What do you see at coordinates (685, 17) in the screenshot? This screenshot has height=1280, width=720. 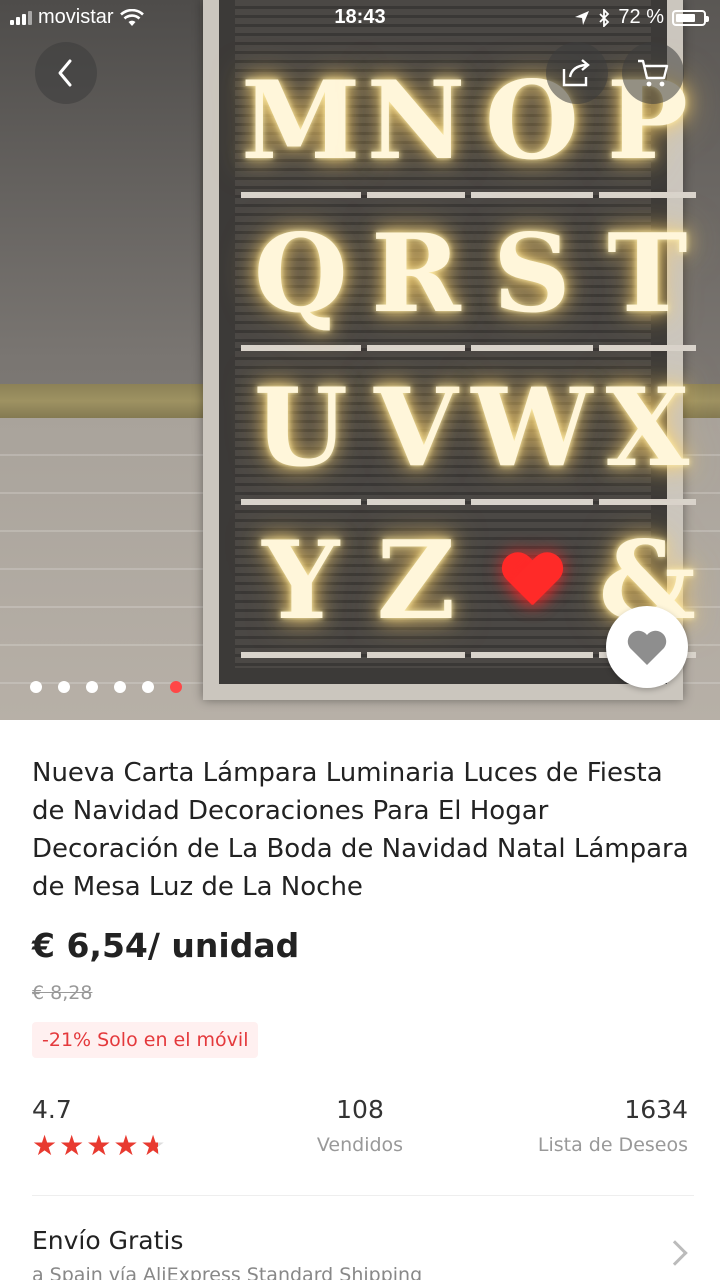 I see `battery-level` at bounding box center [685, 17].